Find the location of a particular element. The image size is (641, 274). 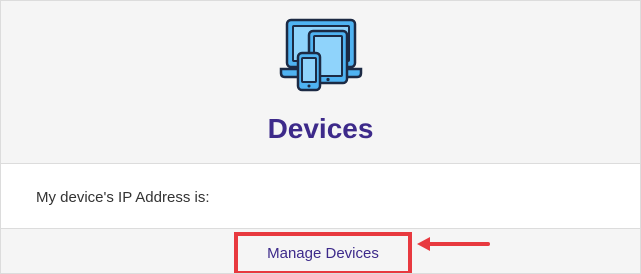

ip-address-label: My device's IP Address is: is located at coordinates (123, 197).